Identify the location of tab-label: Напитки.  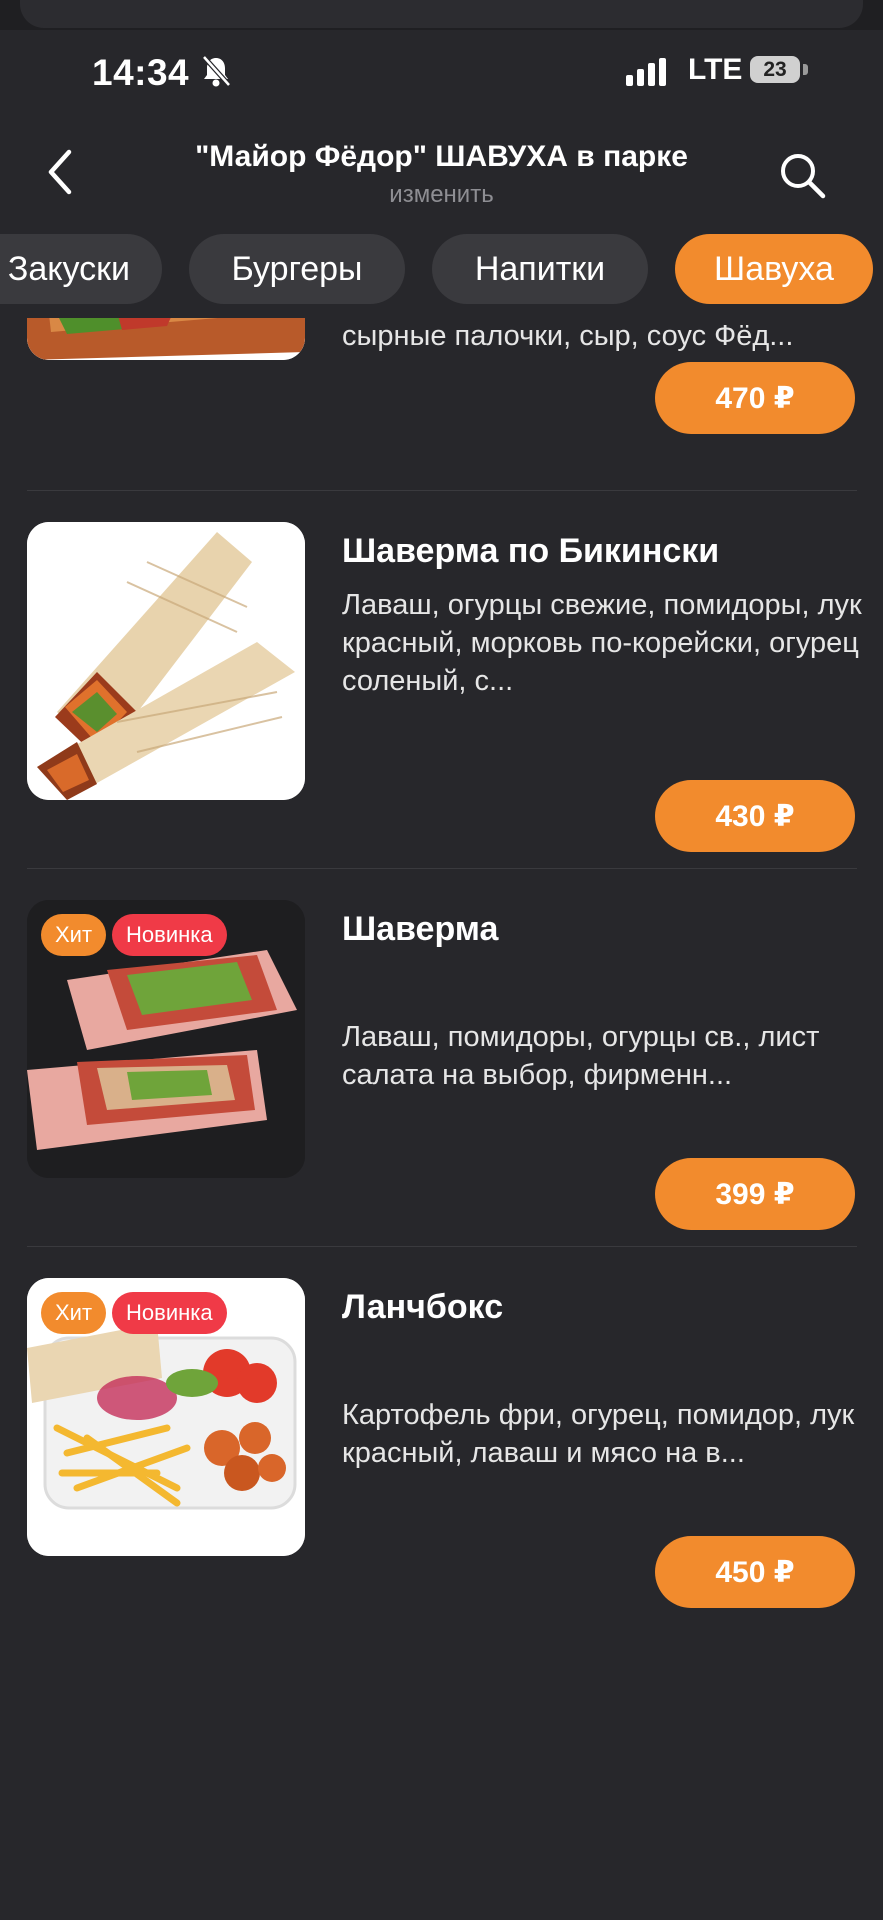
(540, 268).